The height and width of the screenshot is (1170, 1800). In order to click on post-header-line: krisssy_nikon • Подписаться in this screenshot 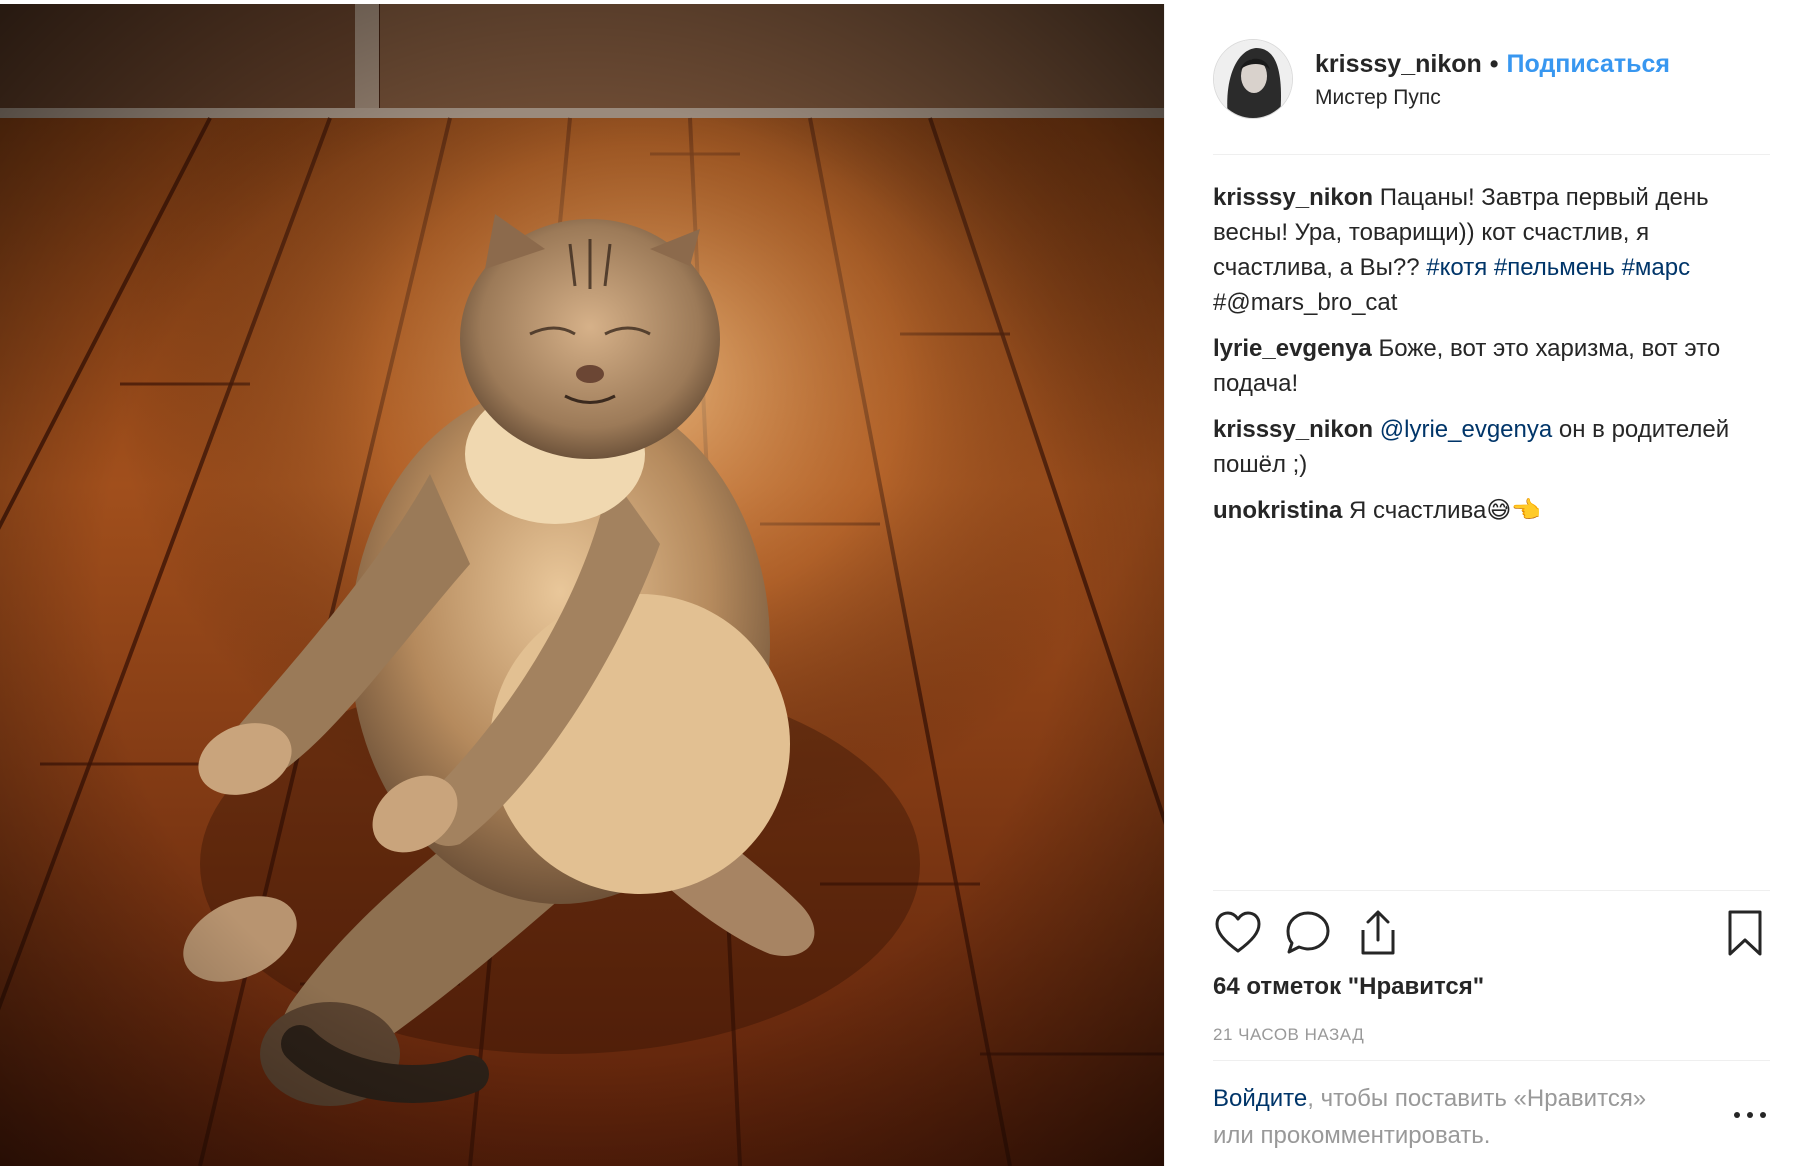, I will do `click(1492, 64)`.